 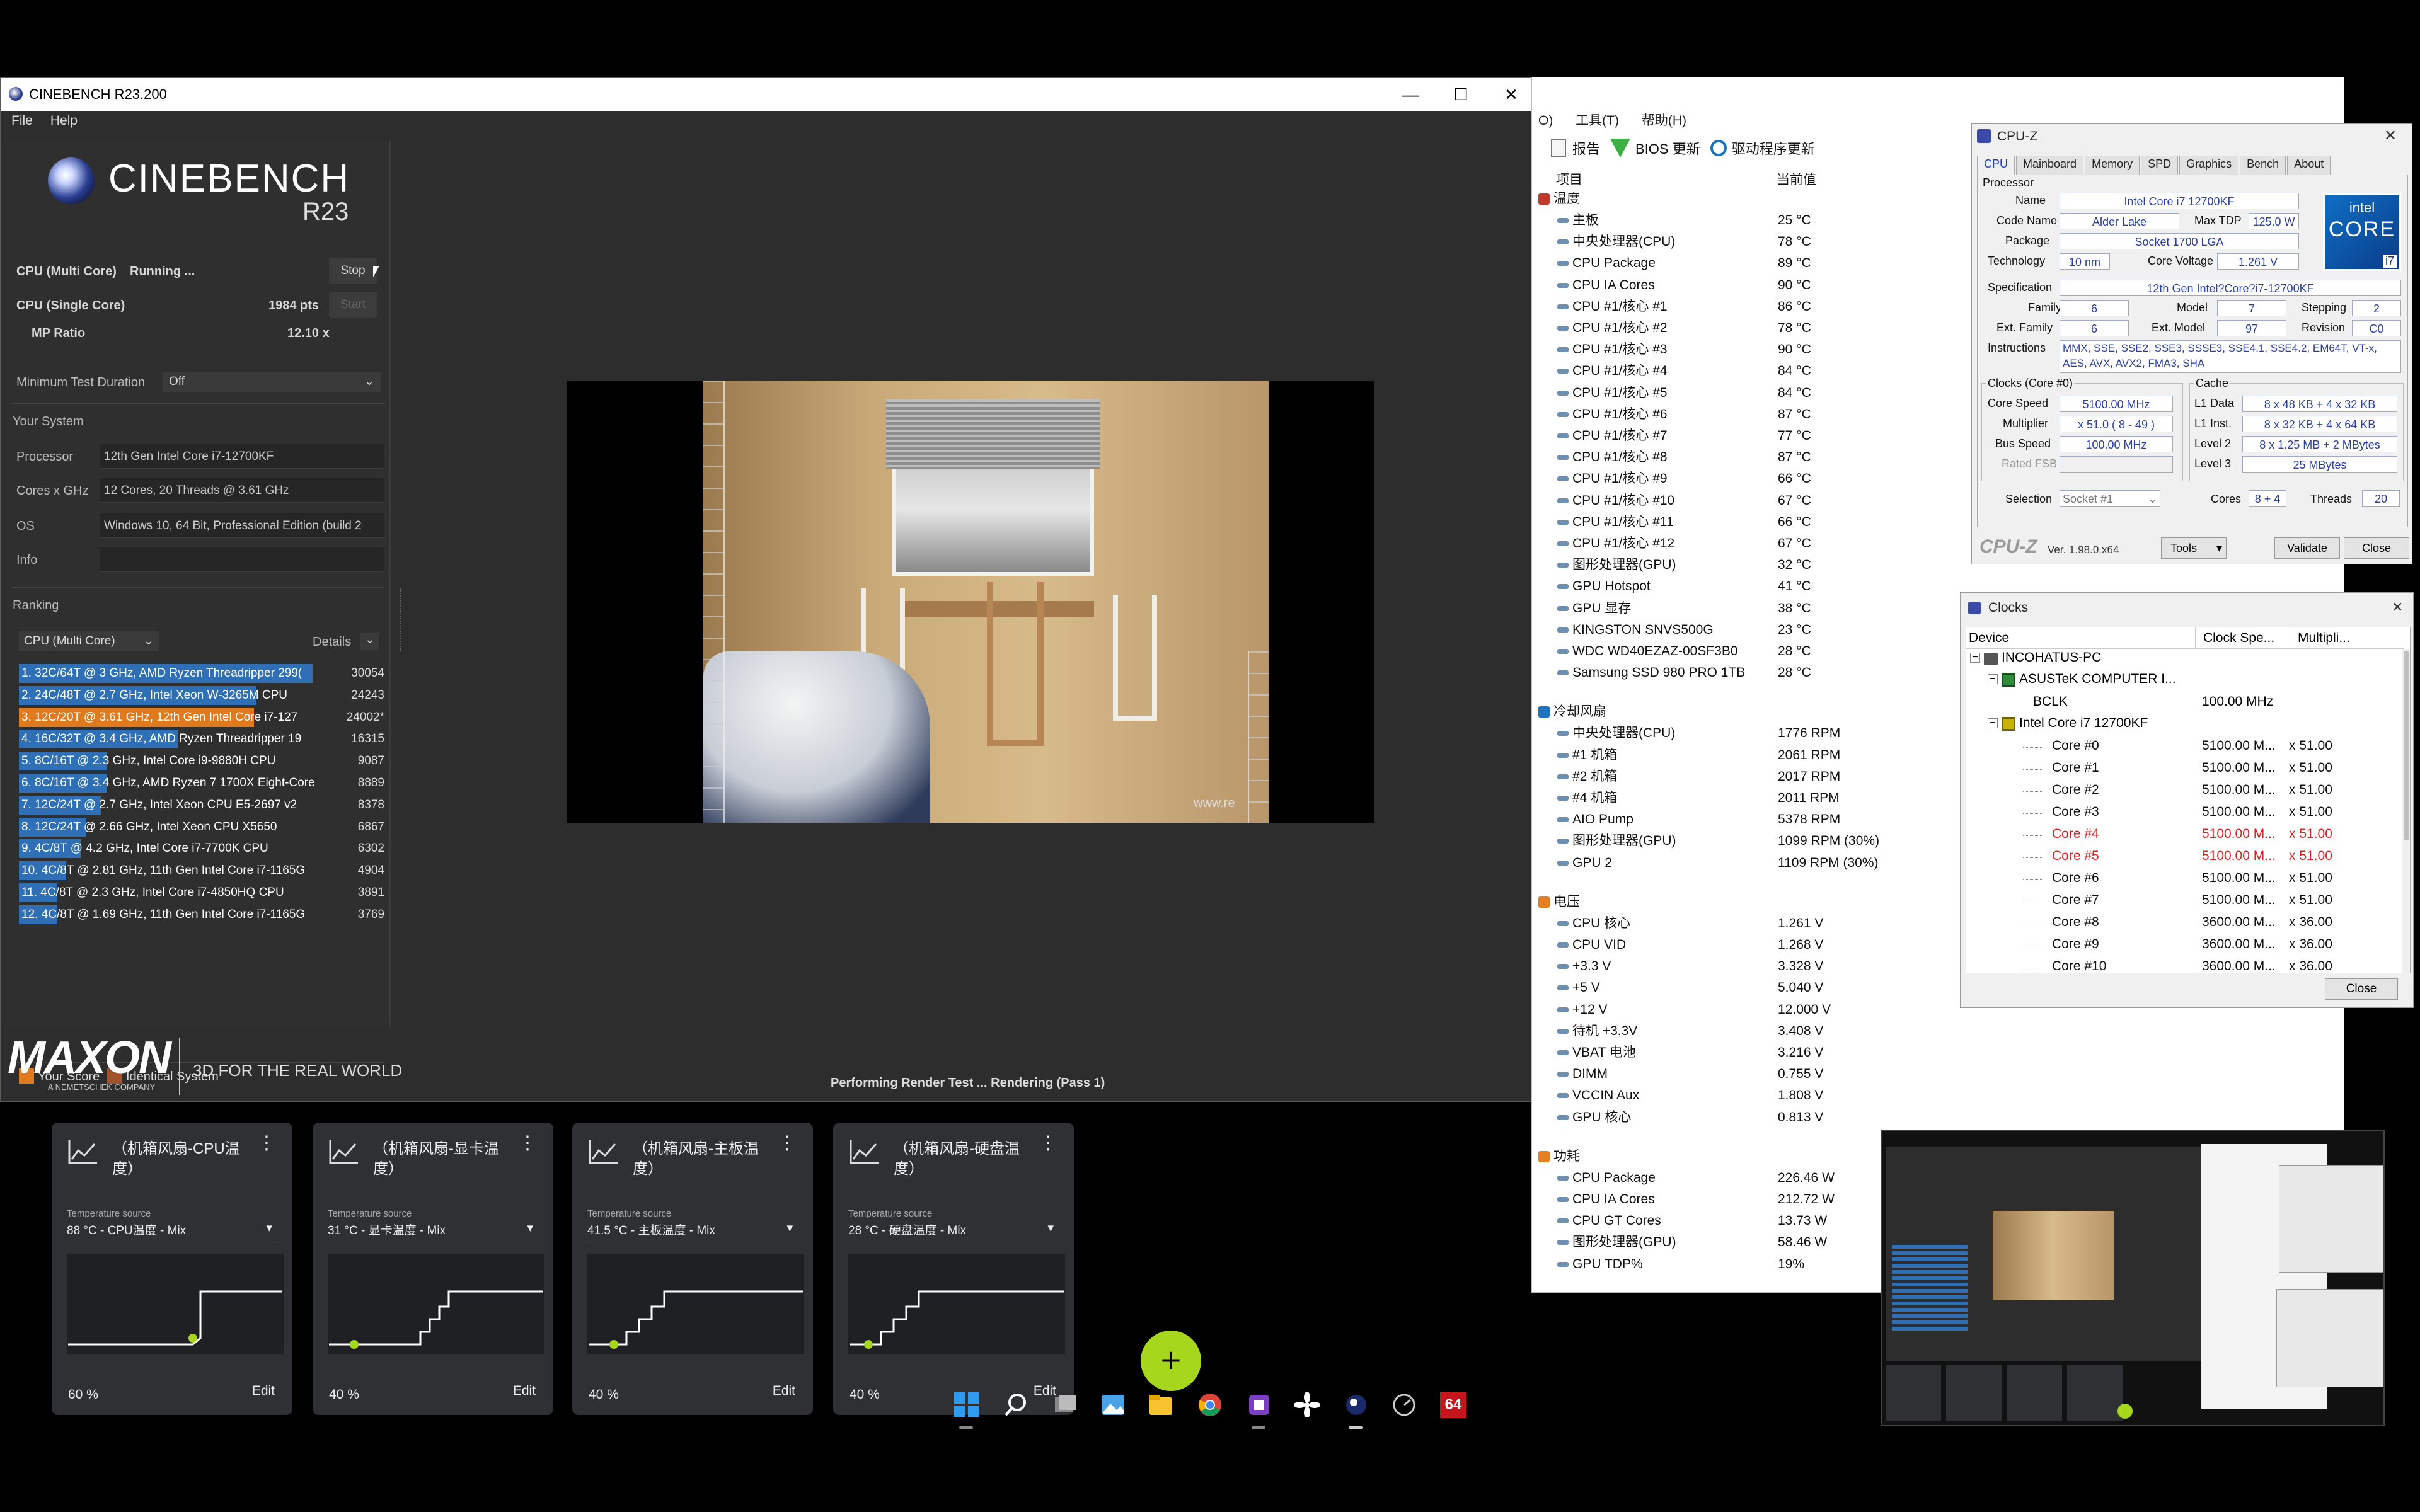 I want to click on sensor-section-header: 电压, so click(x=1559, y=902).